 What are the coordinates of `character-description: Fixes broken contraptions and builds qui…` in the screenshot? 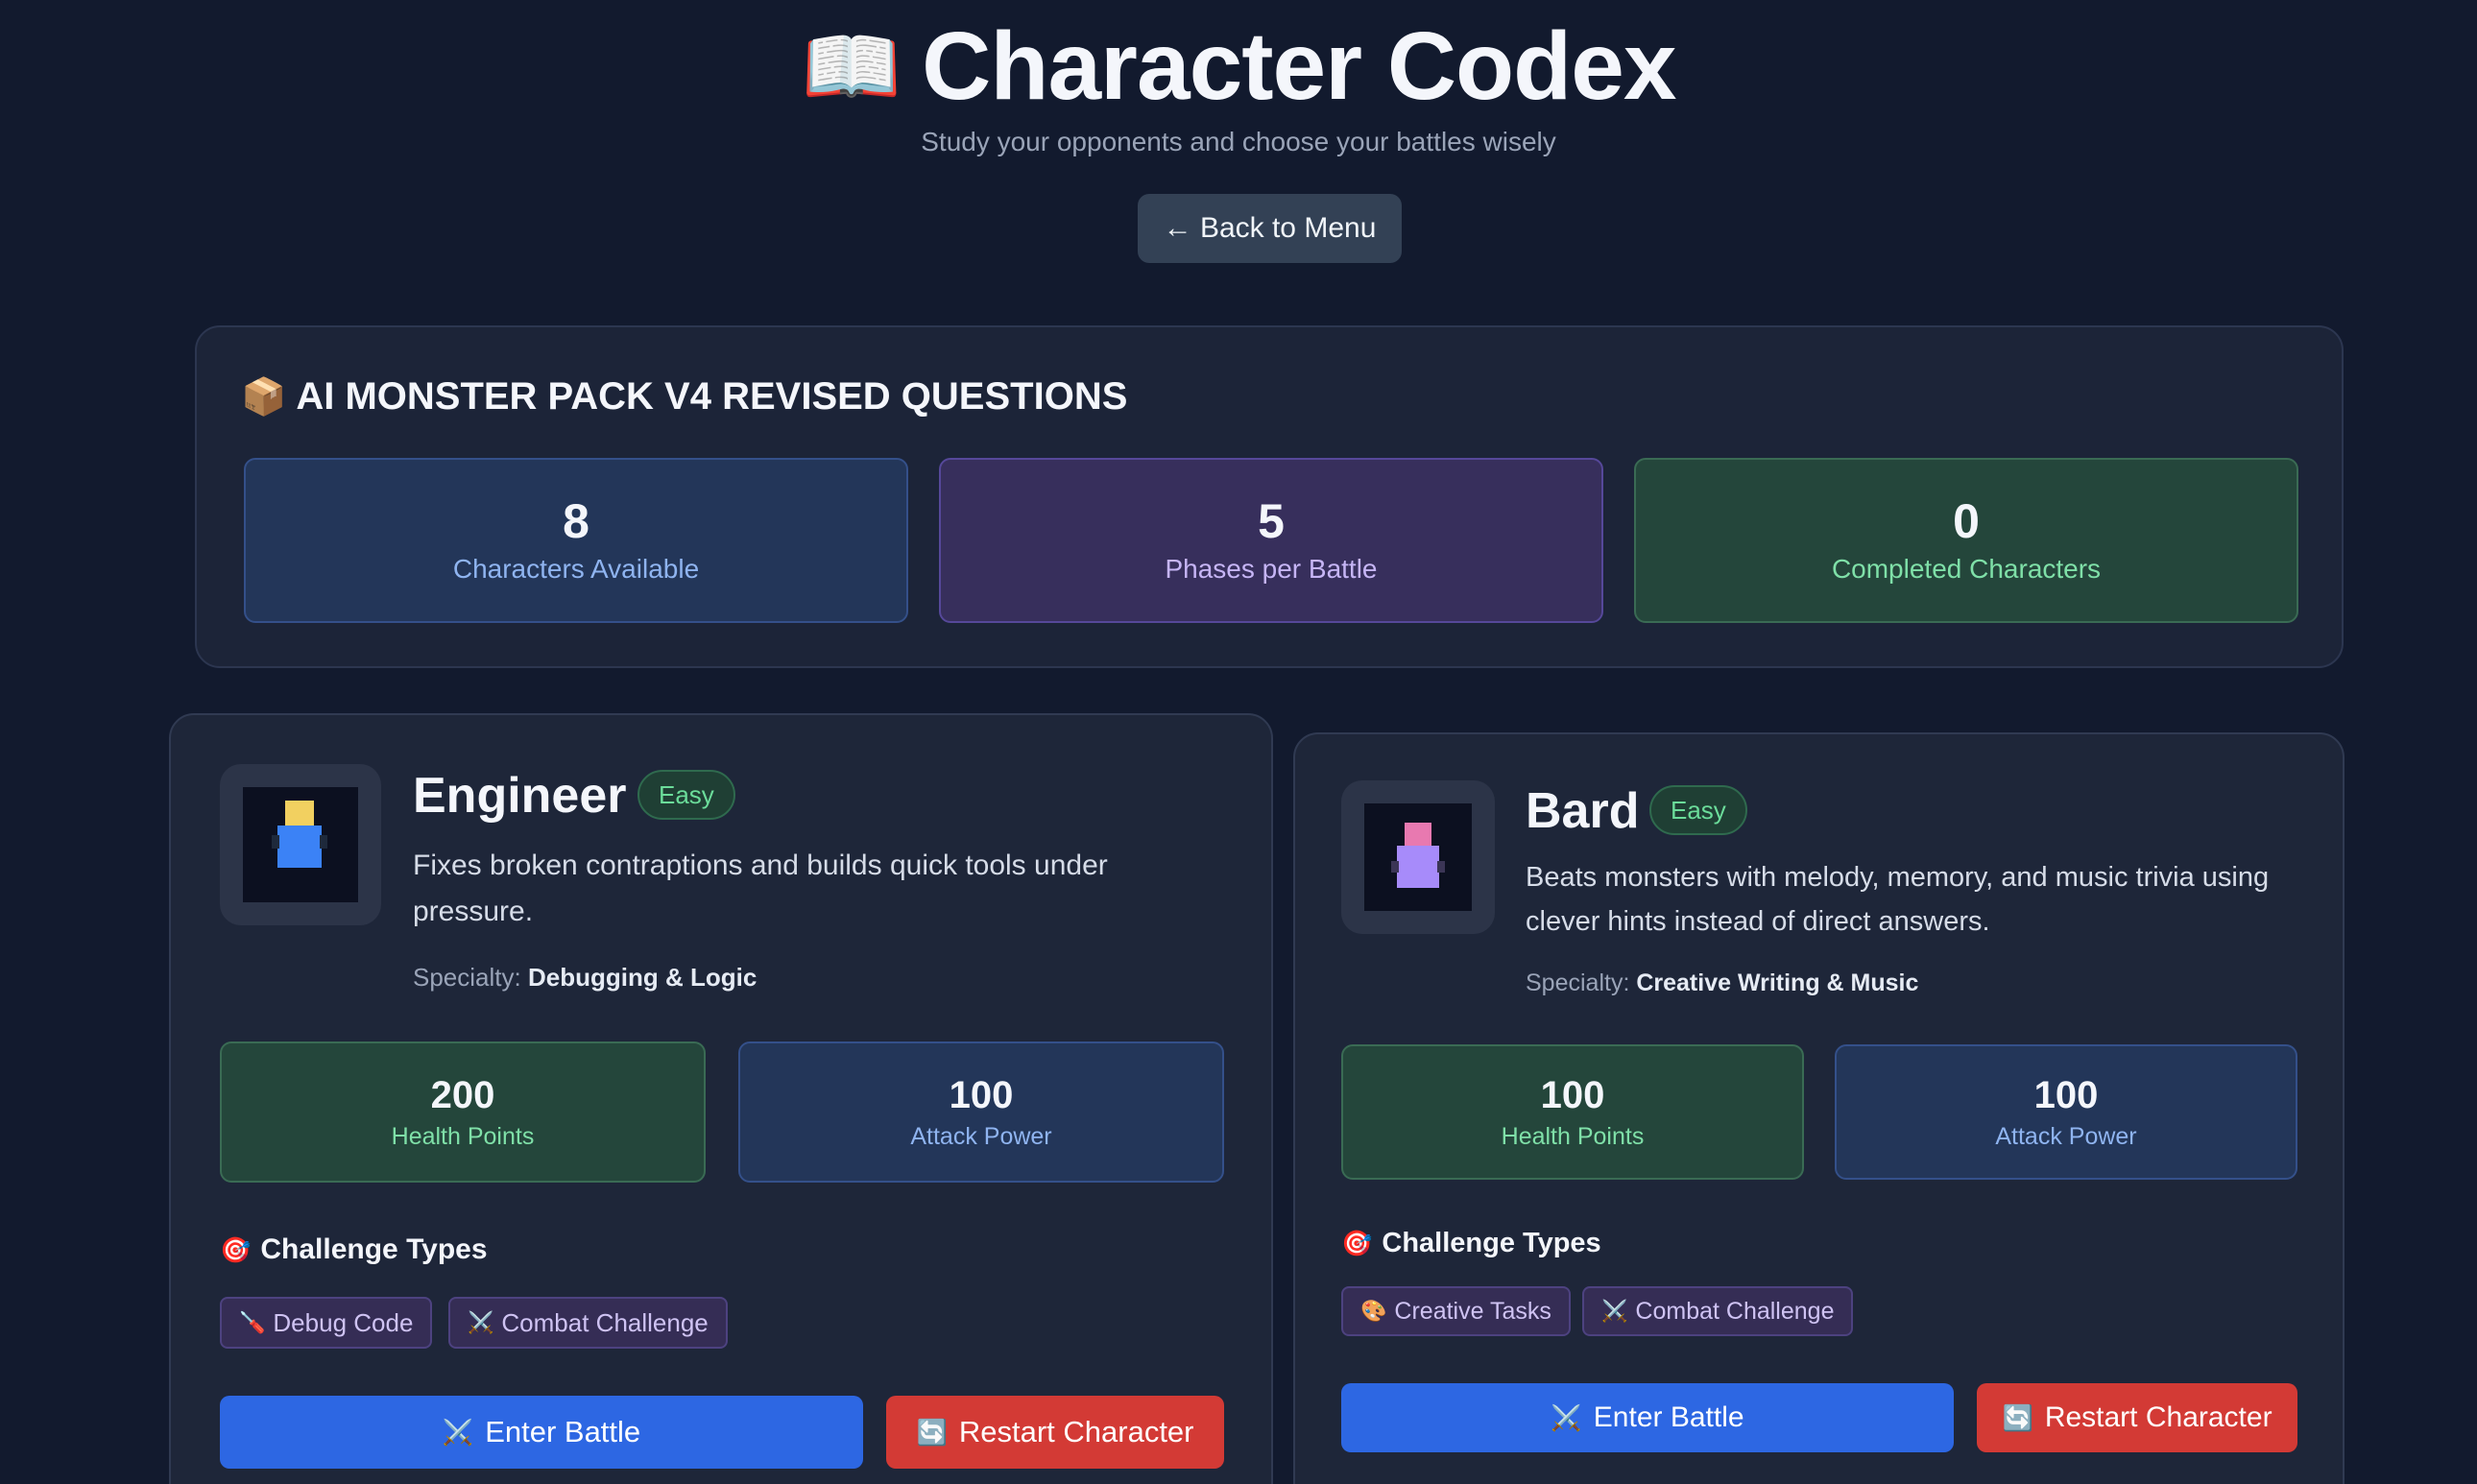 It's located at (760, 888).